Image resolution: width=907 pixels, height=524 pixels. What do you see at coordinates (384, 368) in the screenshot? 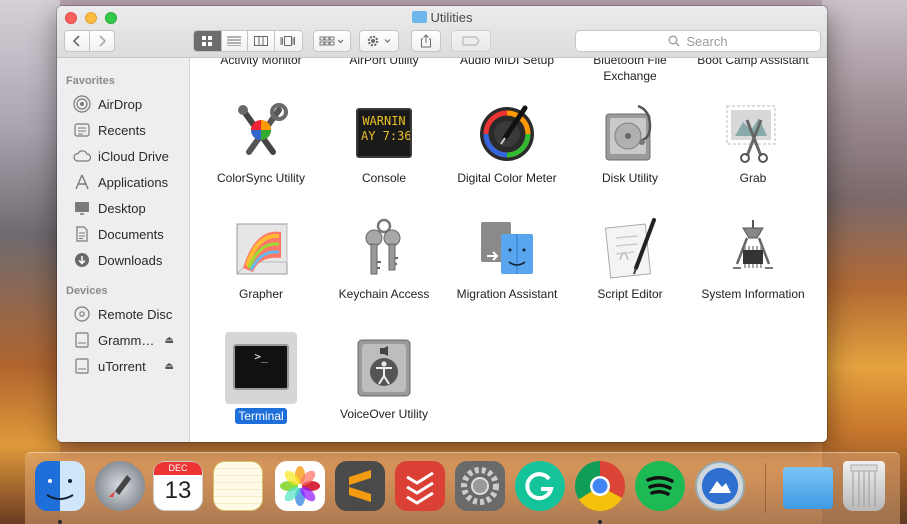
I see `voiceover-icon` at bounding box center [384, 368].